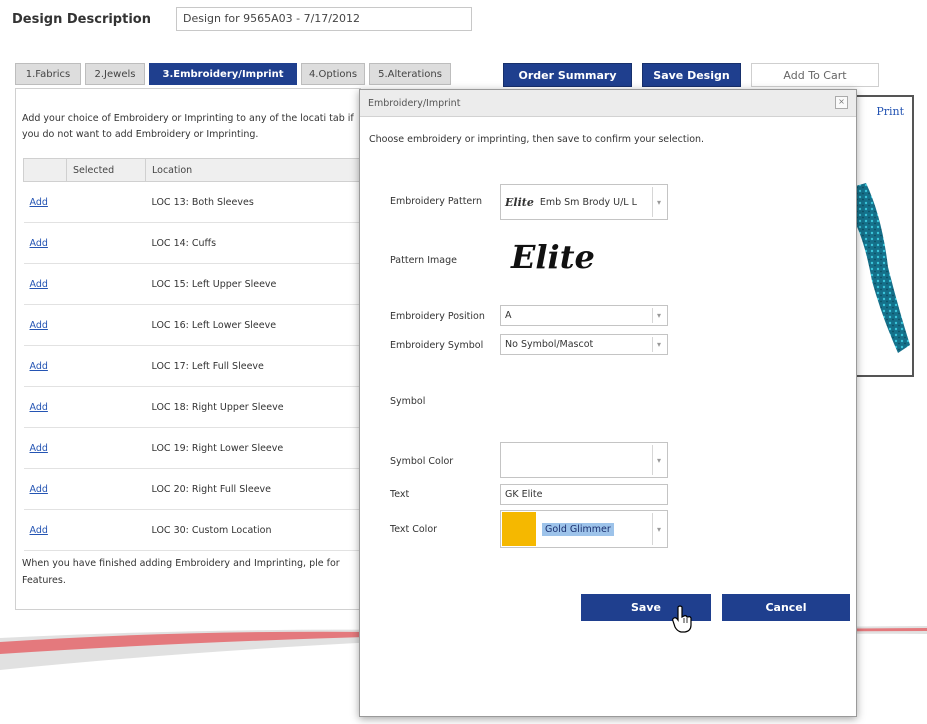  What do you see at coordinates (324, 19) in the screenshot?
I see `design-description-input: Design for 9565A03 - 7/17/2012` at bounding box center [324, 19].